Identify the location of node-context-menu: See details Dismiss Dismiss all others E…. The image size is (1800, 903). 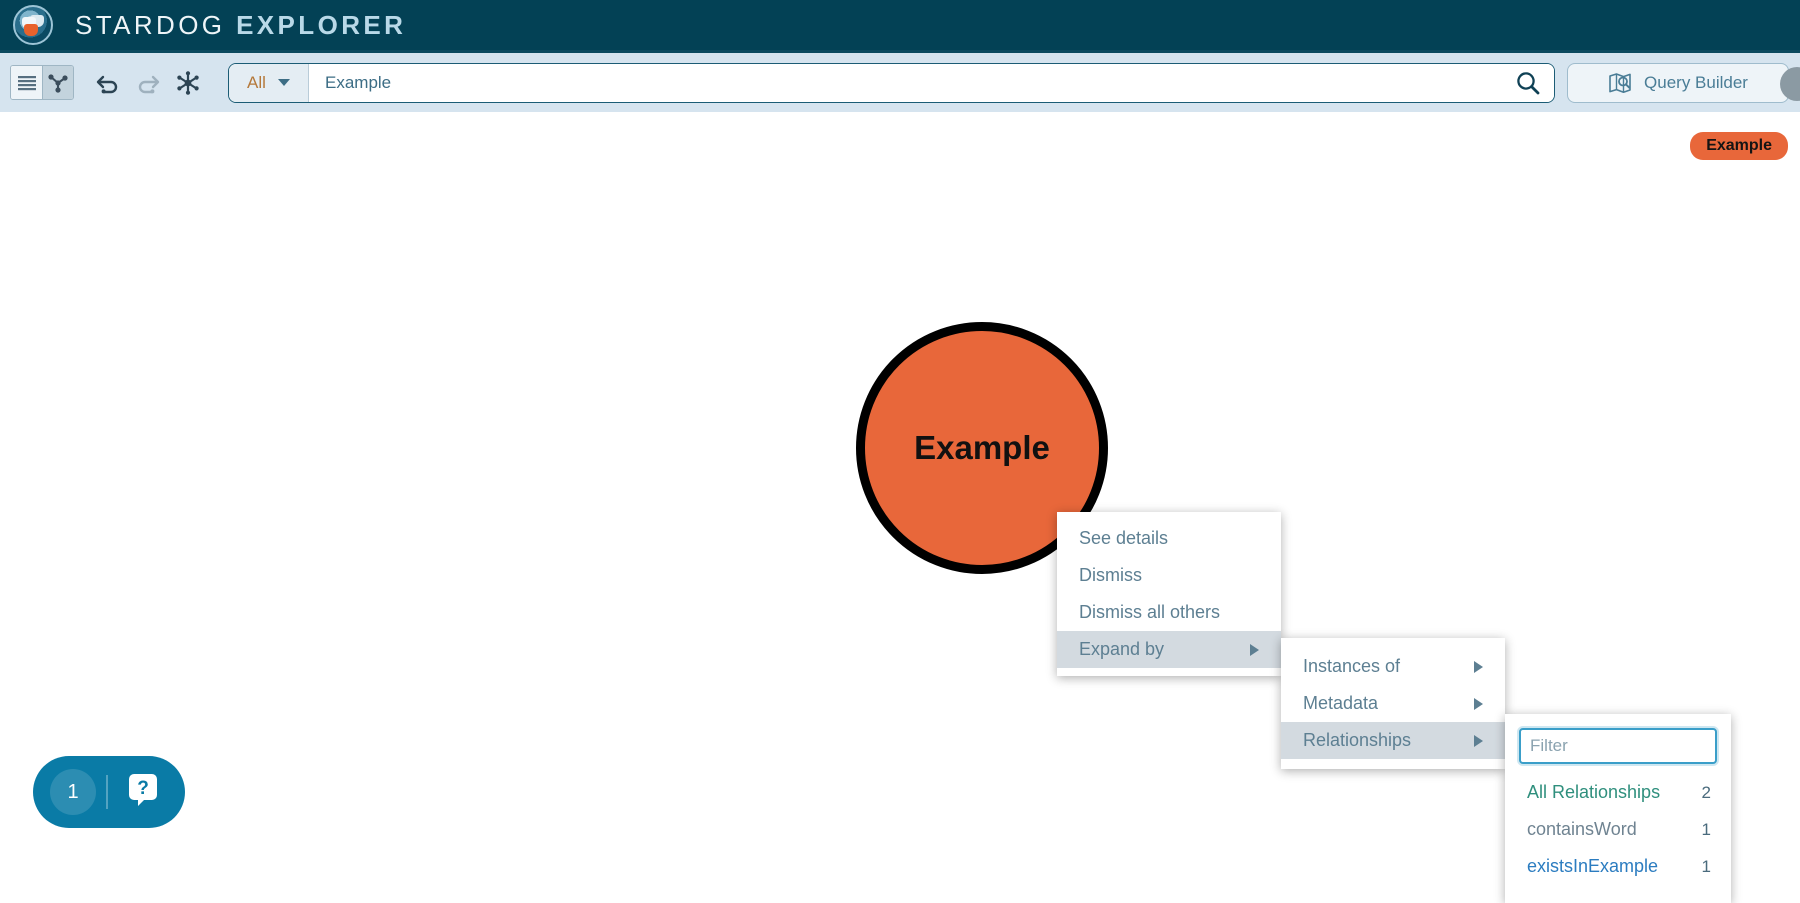
(1169, 594).